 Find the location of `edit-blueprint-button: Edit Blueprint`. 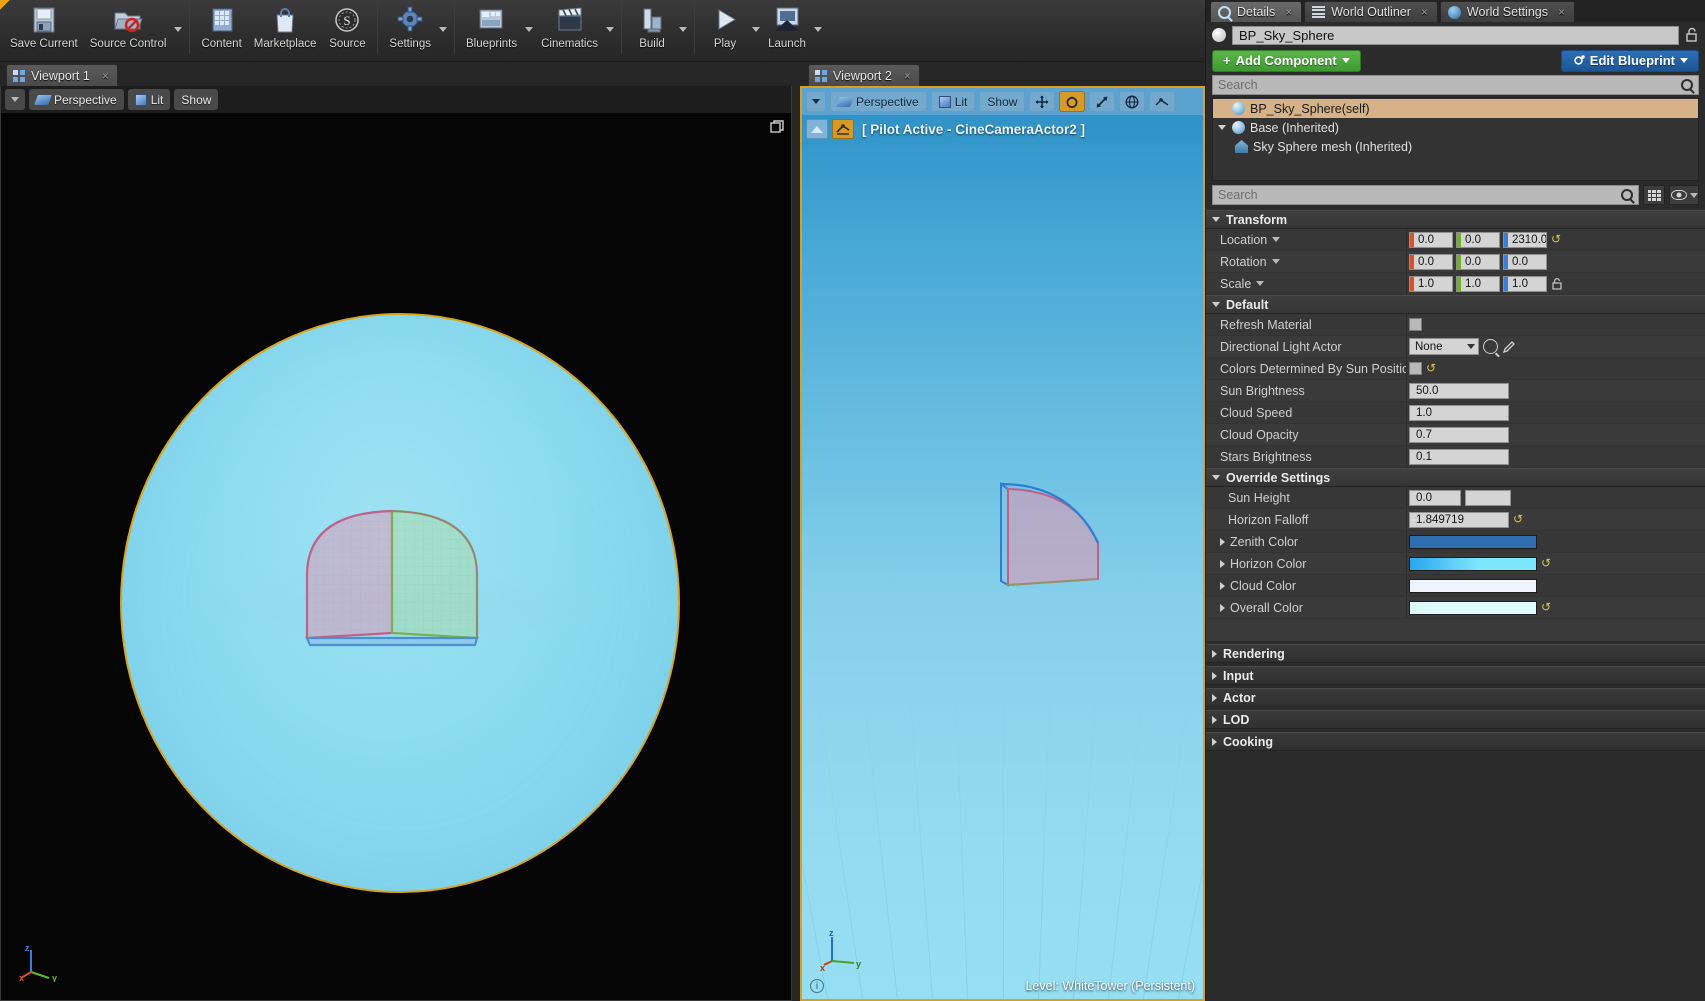

edit-blueprint-button: Edit Blueprint is located at coordinates (1629, 60).